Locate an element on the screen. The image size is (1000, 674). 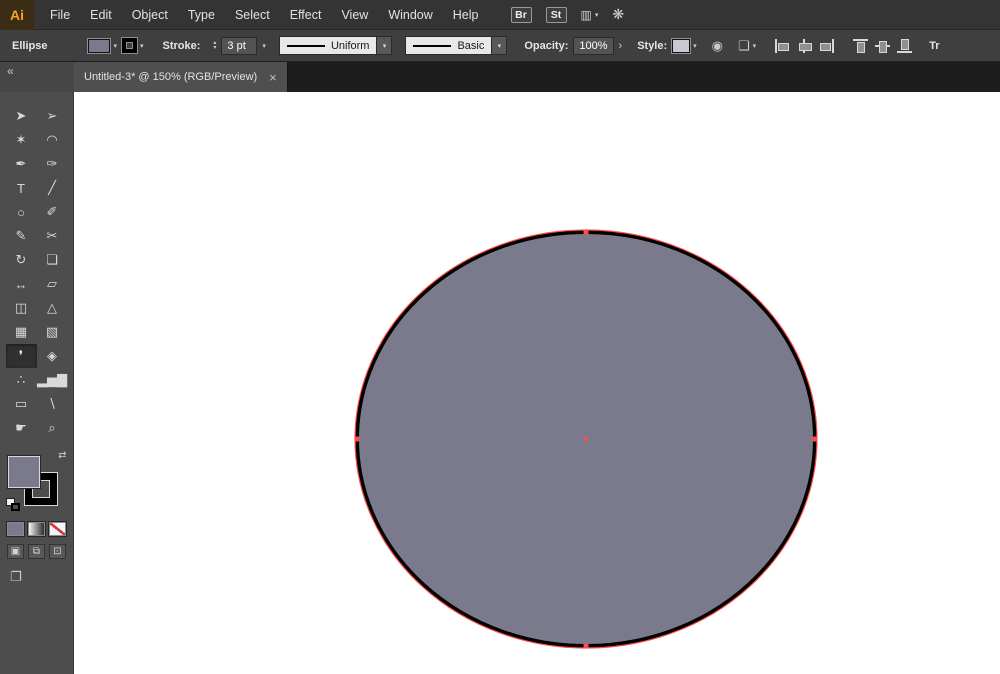
menu-type: Type is located at coordinates (201, 15).